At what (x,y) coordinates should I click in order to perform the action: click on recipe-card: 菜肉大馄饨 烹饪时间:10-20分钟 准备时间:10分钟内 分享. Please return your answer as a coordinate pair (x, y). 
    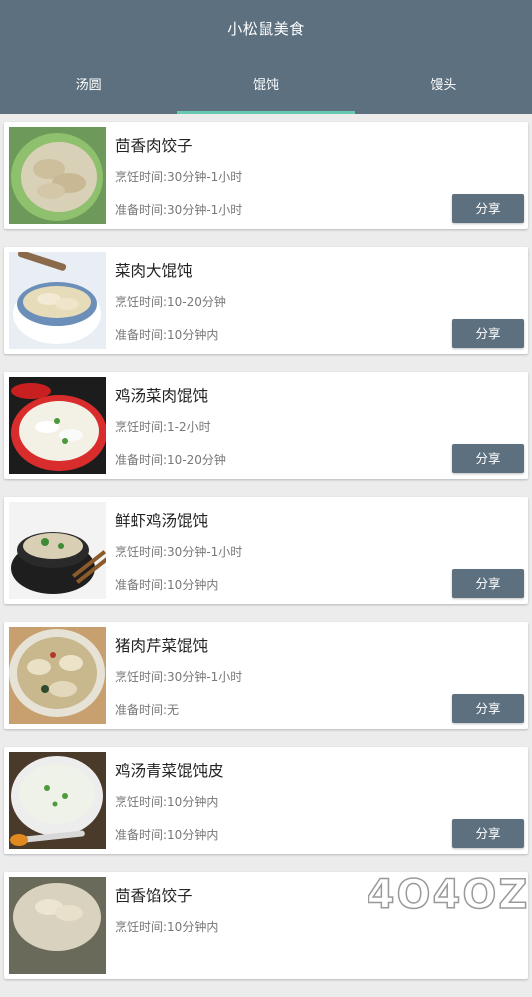
    Looking at the image, I should click on (266, 300).